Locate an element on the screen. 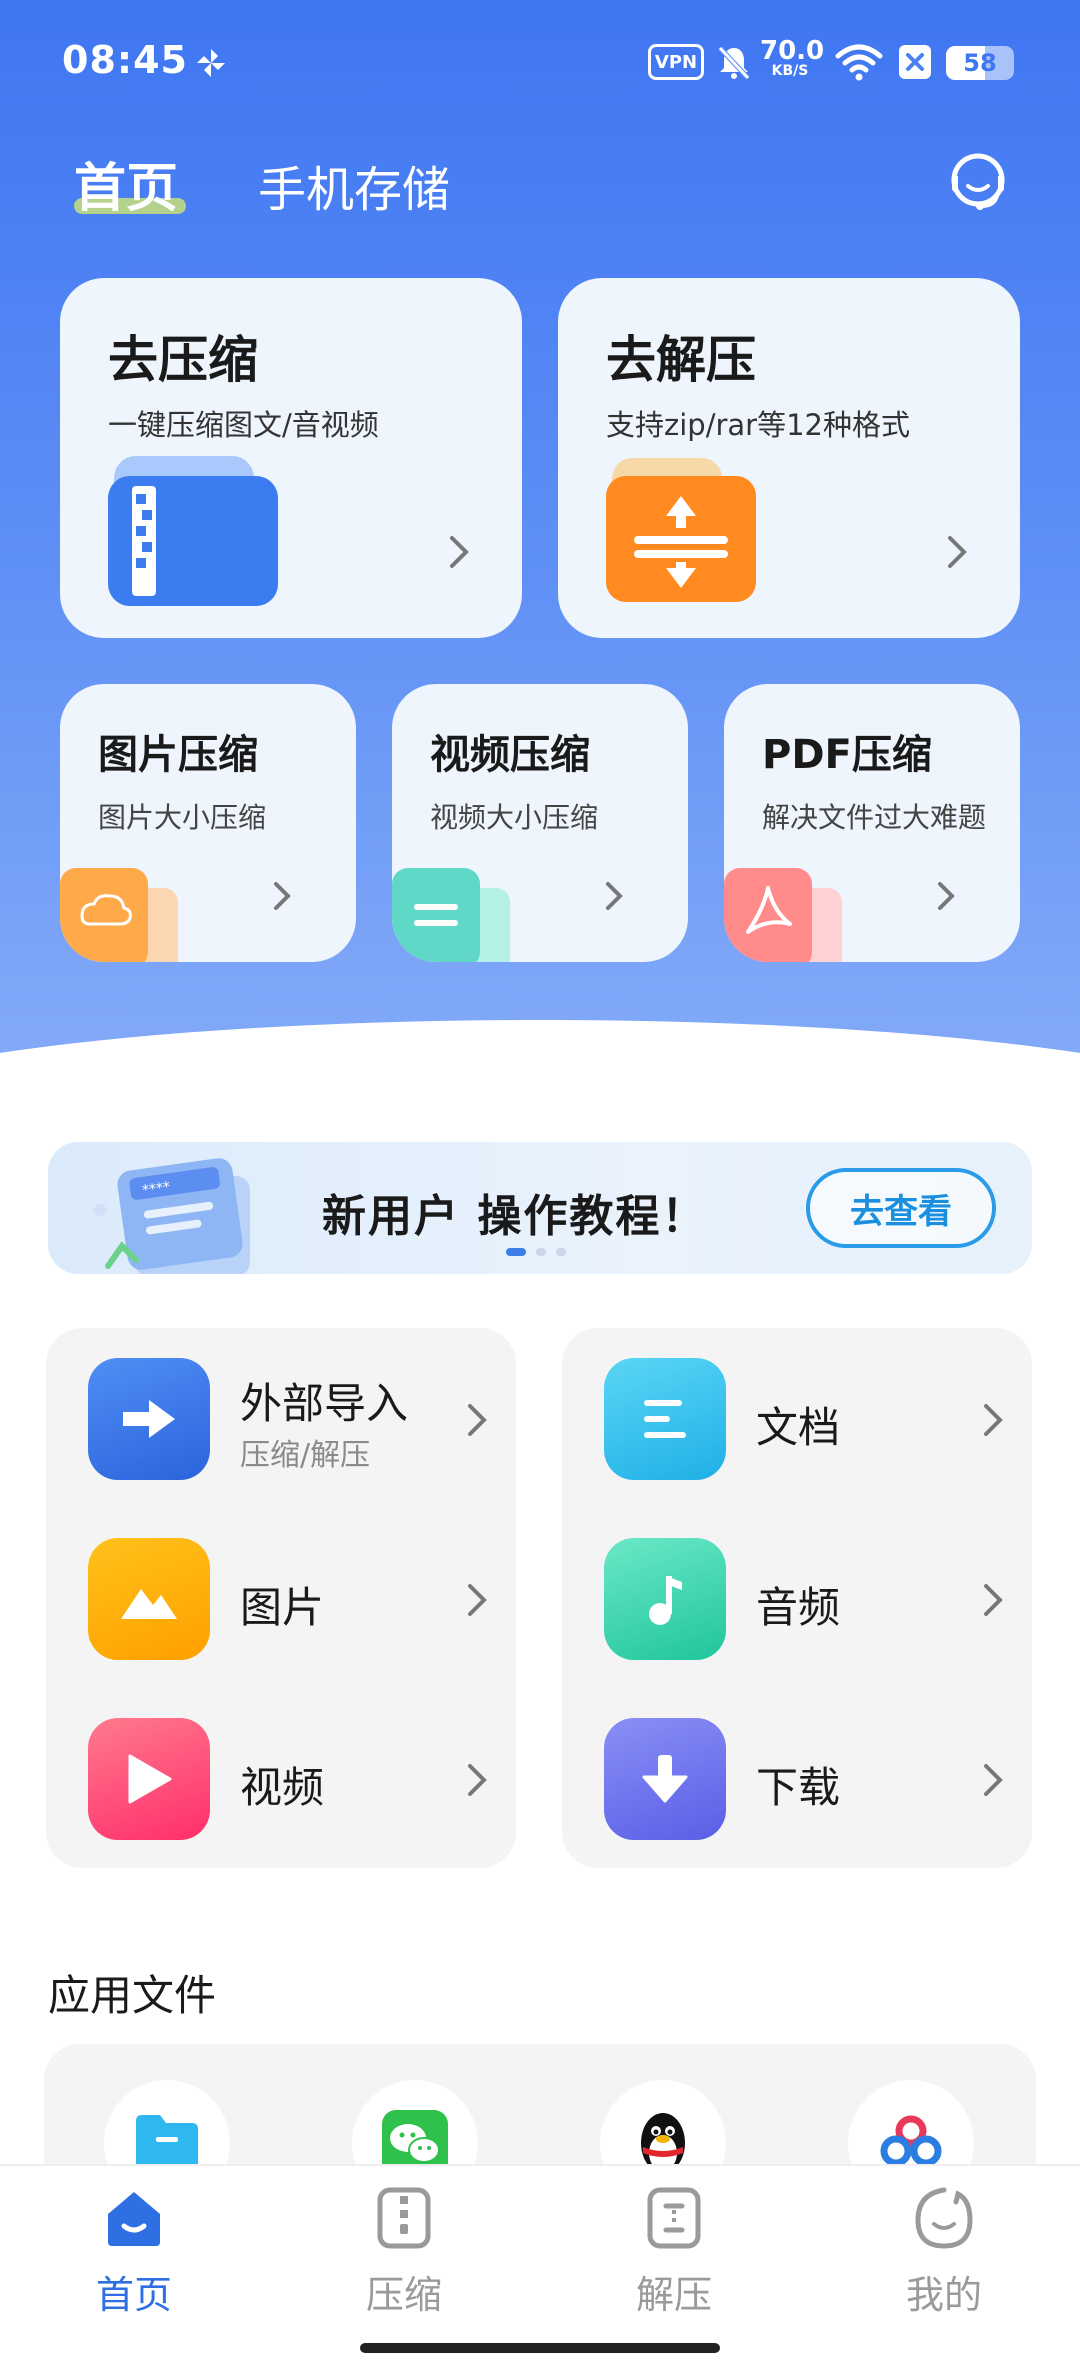  image-compress-title: 图片压缩 is located at coordinates (178, 755).